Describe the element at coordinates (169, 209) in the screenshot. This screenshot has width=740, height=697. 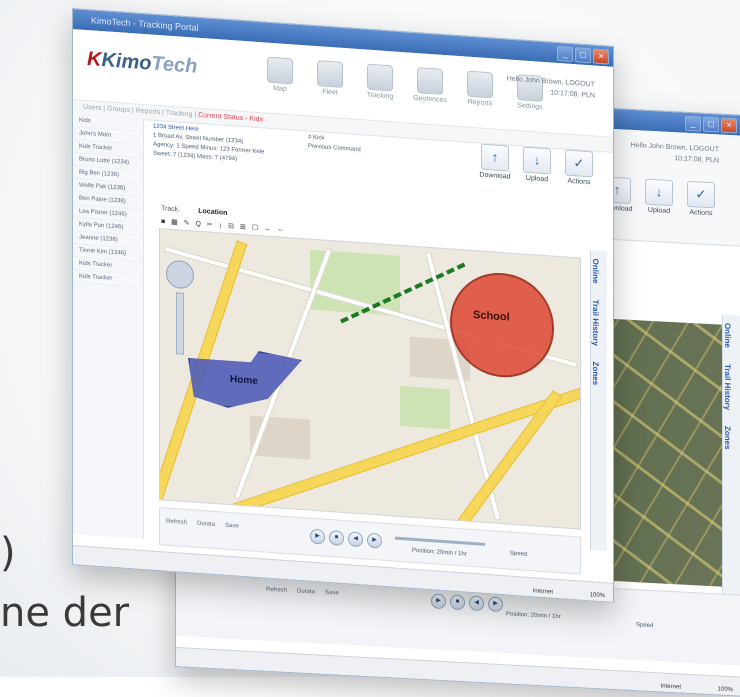
I see `tab-track: Track` at that location.